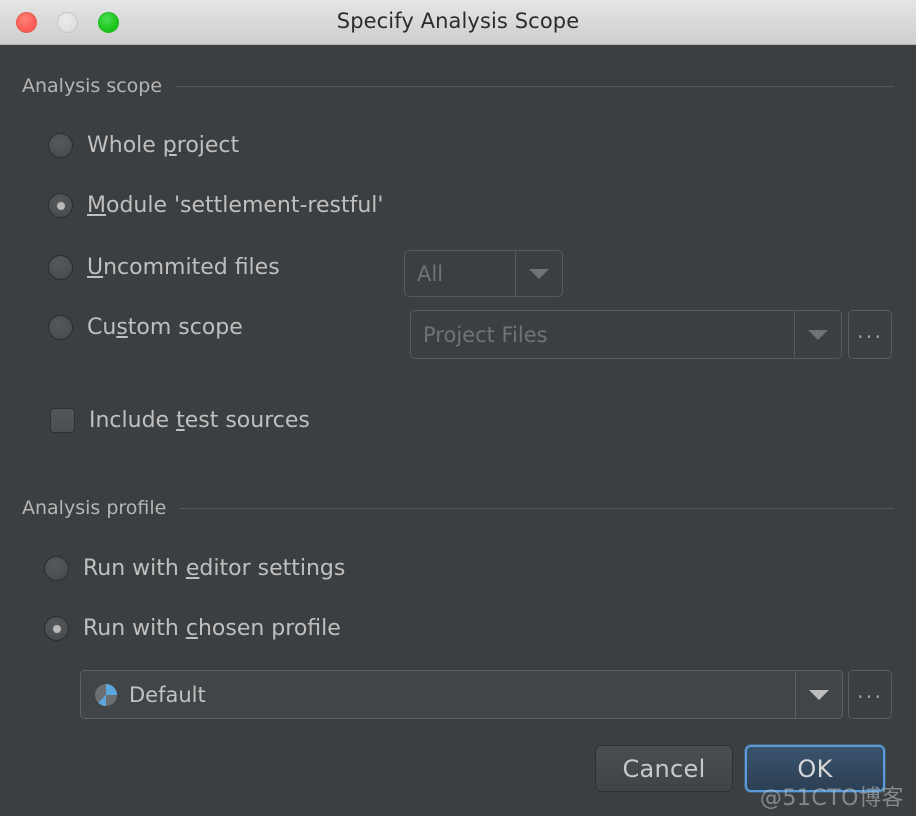 This screenshot has height=816, width=916. Describe the element at coordinates (122, 327) in the screenshot. I see `mnemonic-letter: s` at that location.